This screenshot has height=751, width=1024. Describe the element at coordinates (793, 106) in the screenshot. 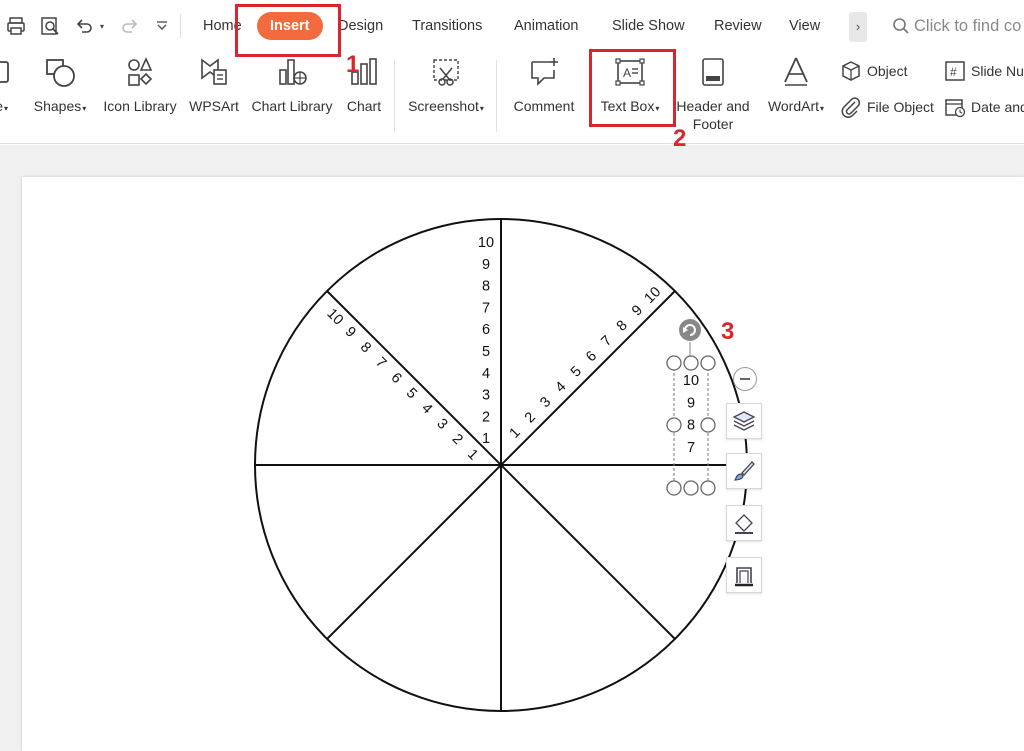

I see `wordart-label: WordArt` at that location.